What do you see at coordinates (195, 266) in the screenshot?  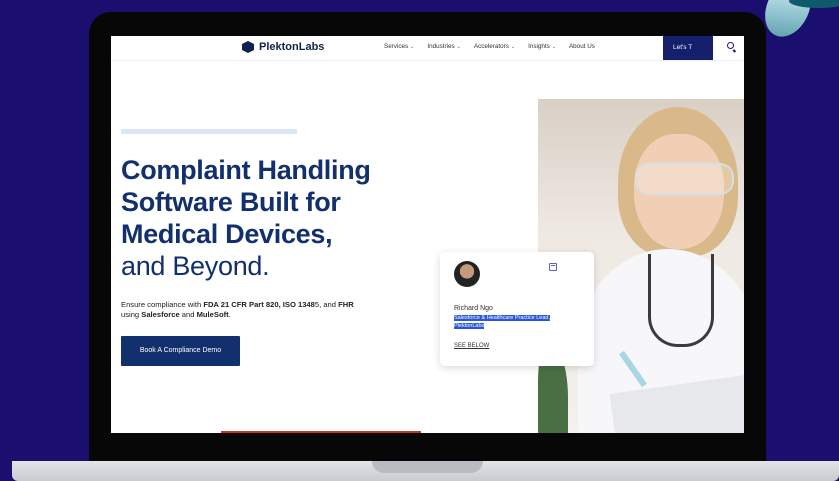 I see `hero-heading-line: and Beyond.` at bounding box center [195, 266].